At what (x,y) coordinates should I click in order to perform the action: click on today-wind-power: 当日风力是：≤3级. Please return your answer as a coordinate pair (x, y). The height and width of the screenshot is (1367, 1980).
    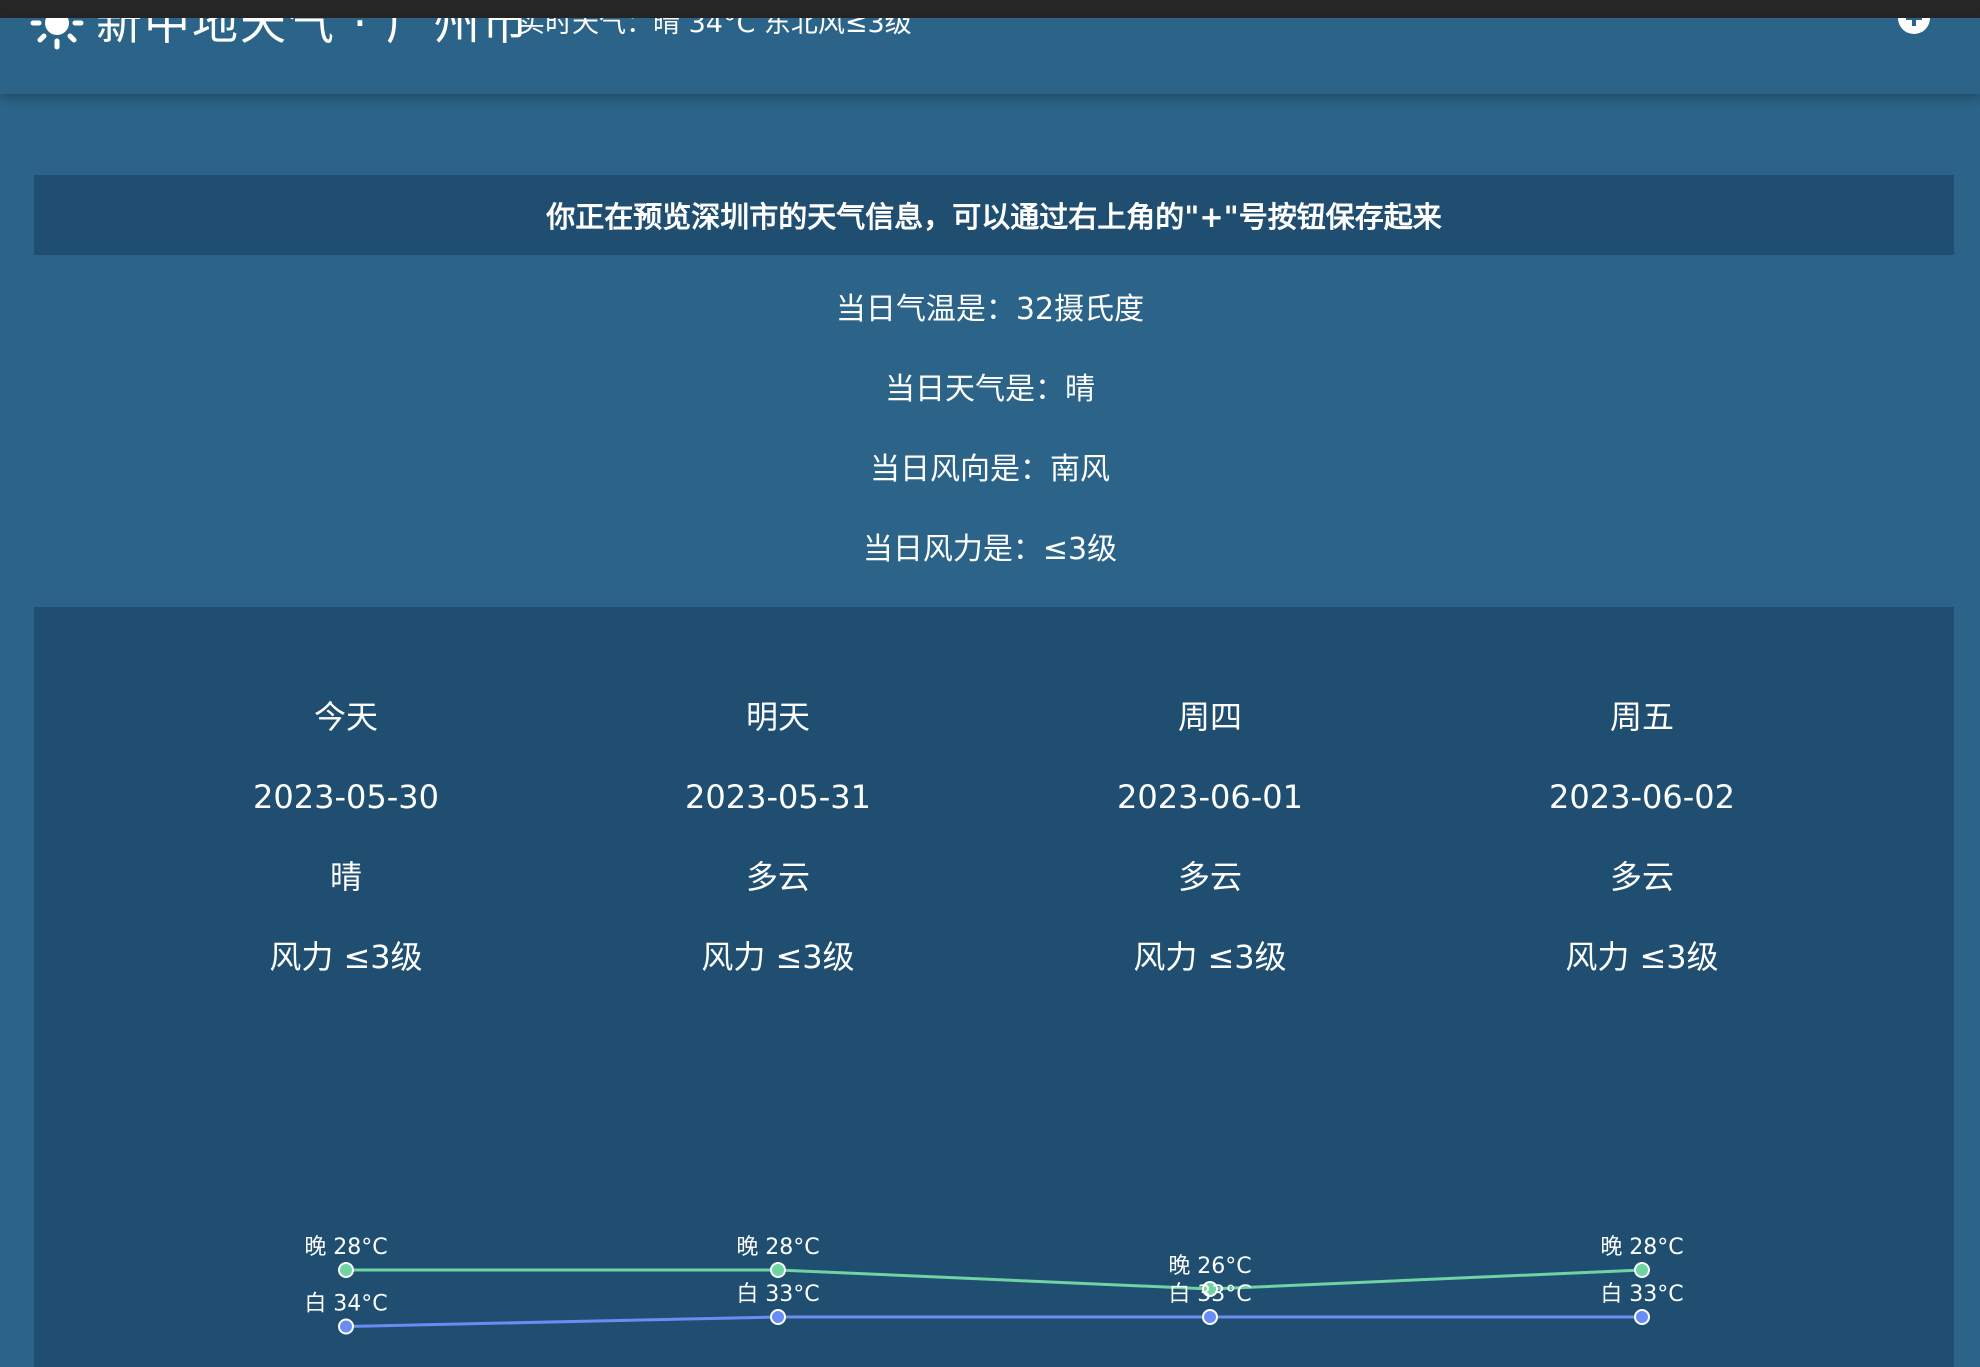
    Looking at the image, I should click on (990, 549).